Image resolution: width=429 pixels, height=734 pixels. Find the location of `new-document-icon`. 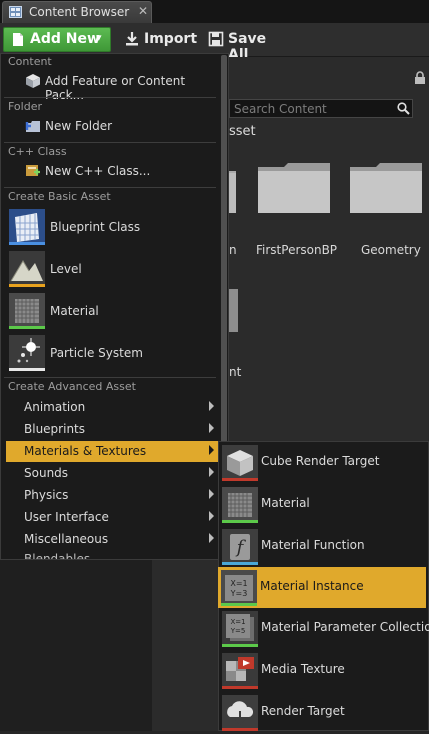

new-document-icon is located at coordinates (18, 39).